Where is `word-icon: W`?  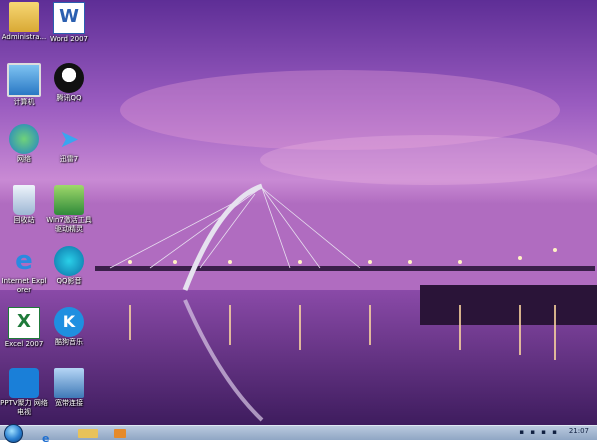 word-icon: W is located at coordinates (69, 18).